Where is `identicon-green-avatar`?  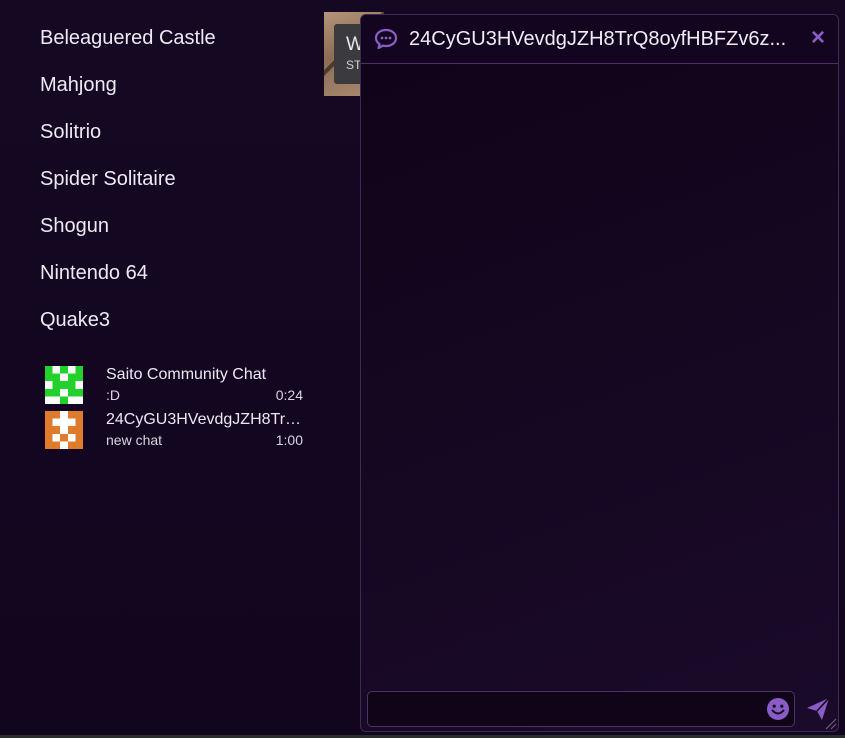
identicon-green-avatar is located at coordinates (64, 385).